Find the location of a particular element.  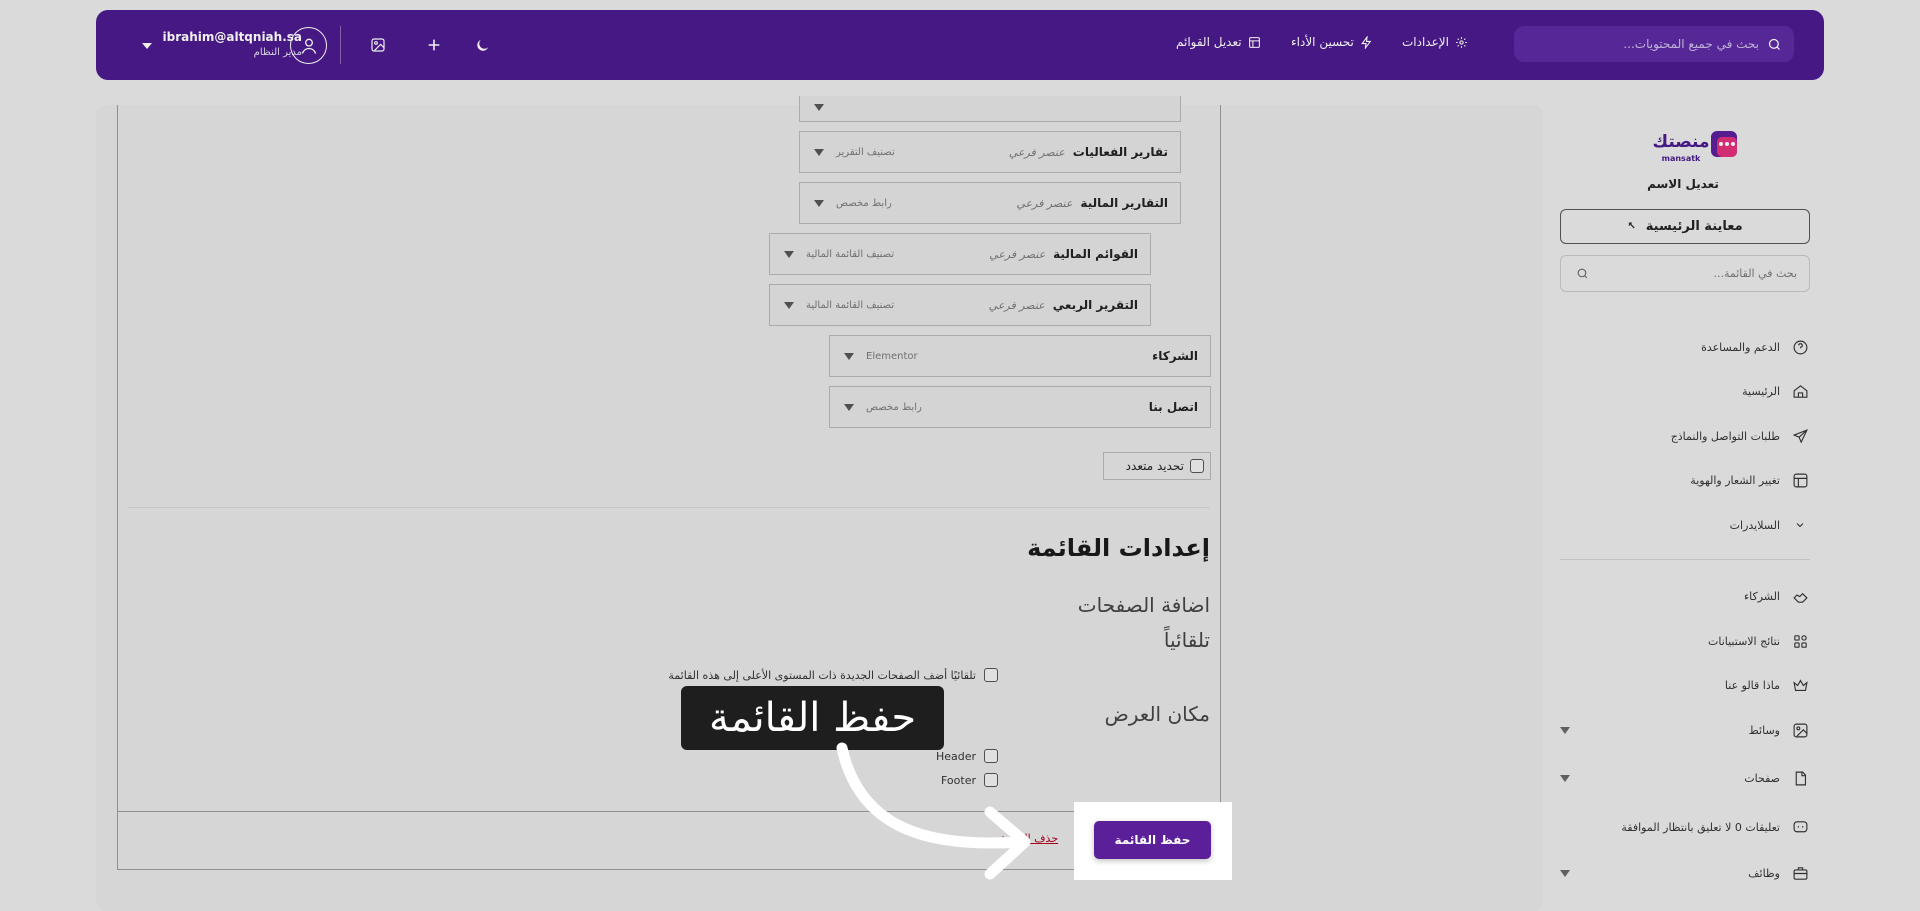

menu-item: تقارير الفعاليات عنصر فرعي تصنيف التقرير is located at coordinates (990, 152).